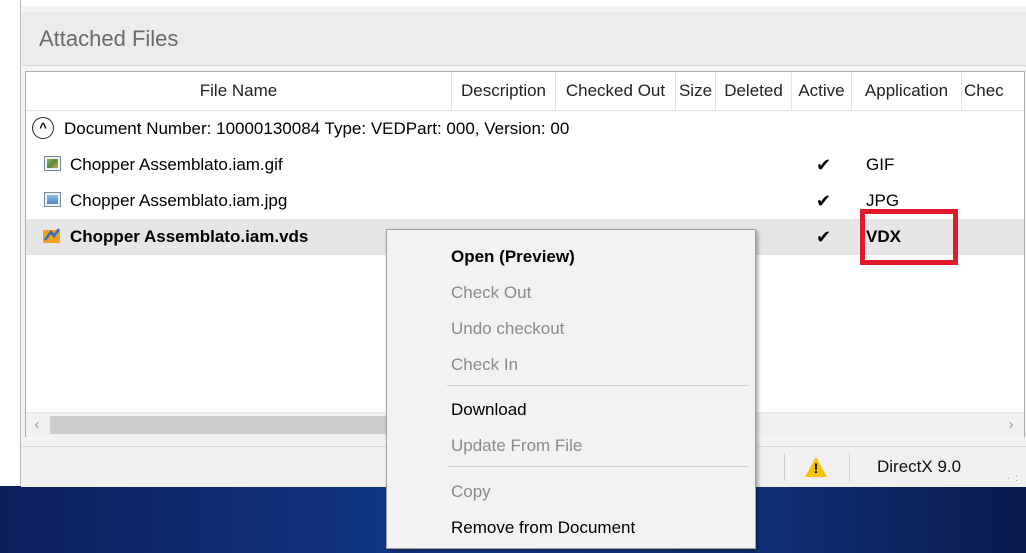 This screenshot has height=553, width=1026. What do you see at coordinates (816, 468) in the screenshot?
I see `warning-symbol: !` at bounding box center [816, 468].